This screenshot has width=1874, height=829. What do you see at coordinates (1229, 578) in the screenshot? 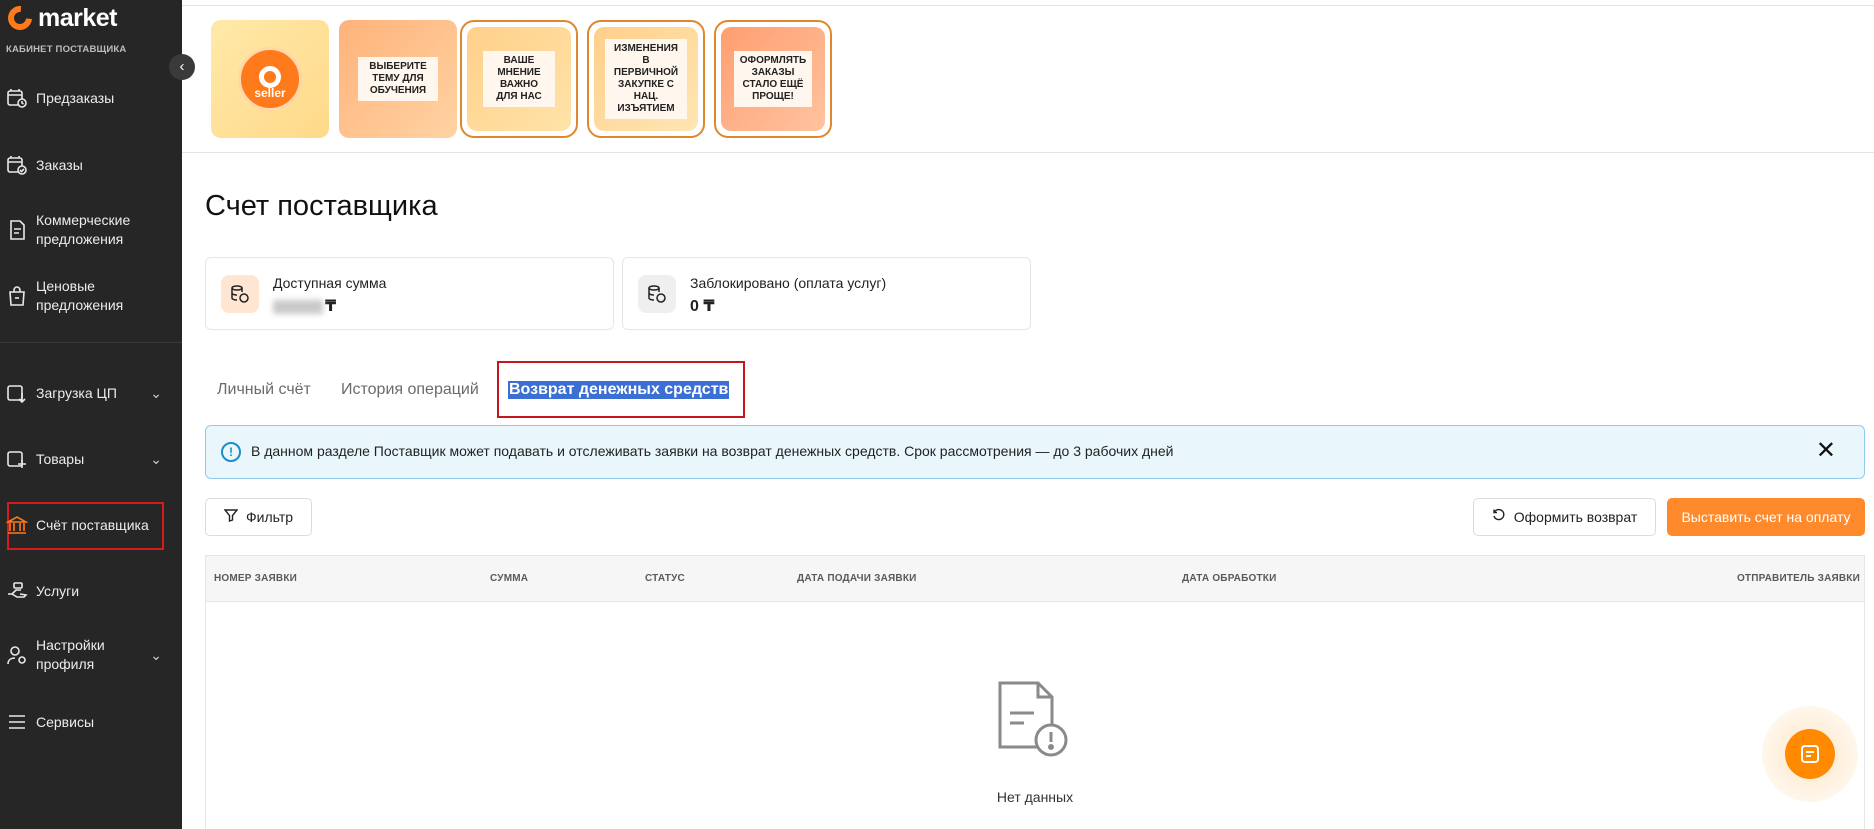
I see `column-processing-date: ДАТА ОБРАБОТКИ` at bounding box center [1229, 578].